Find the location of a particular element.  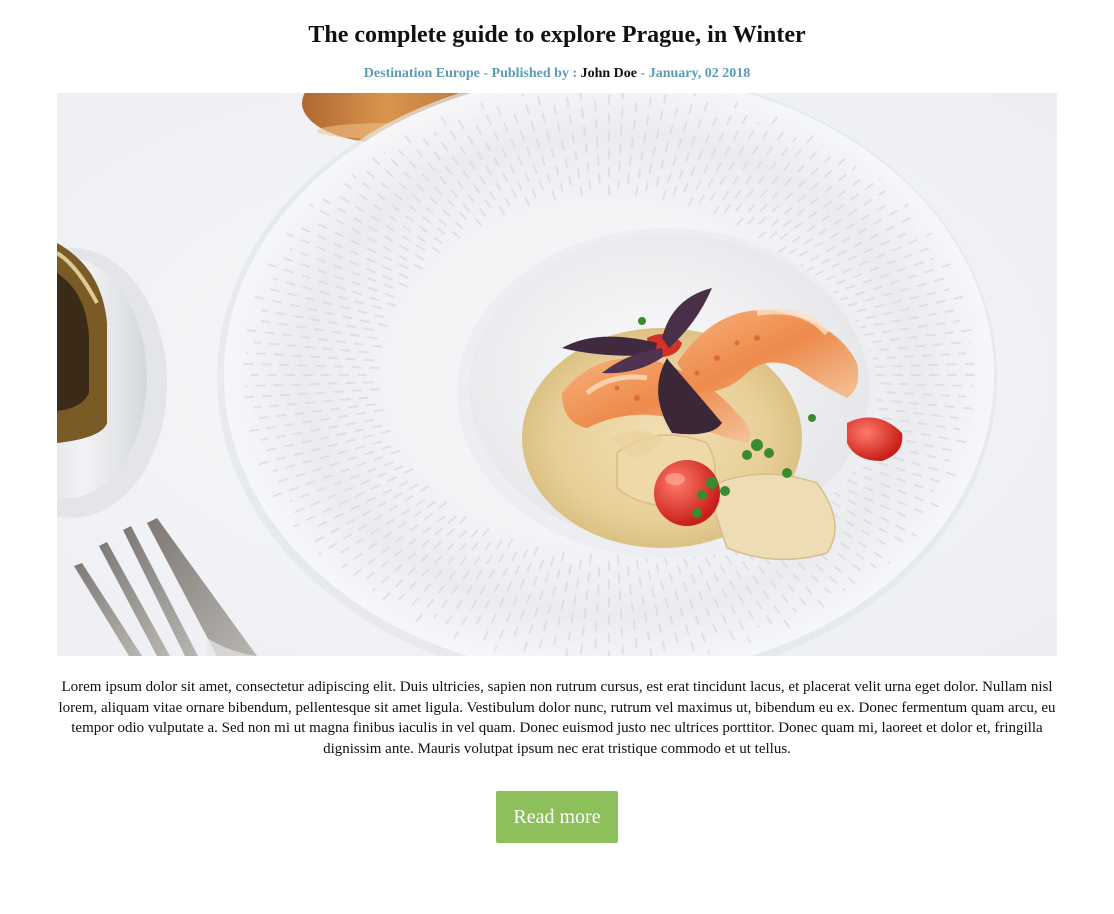

published-by-label: Published by : is located at coordinates (536, 73).